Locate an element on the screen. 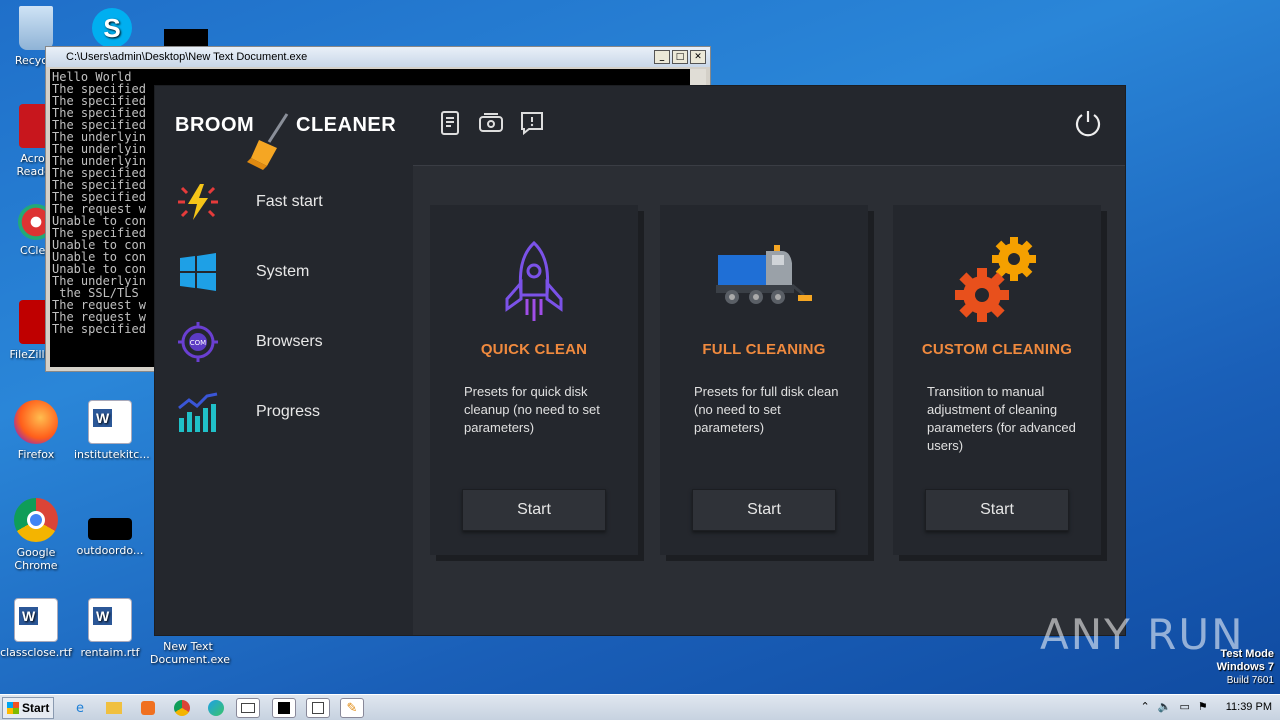 The width and height of the screenshot is (1280, 720). flag-icon: ⚑ is located at coordinates (1203, 706).